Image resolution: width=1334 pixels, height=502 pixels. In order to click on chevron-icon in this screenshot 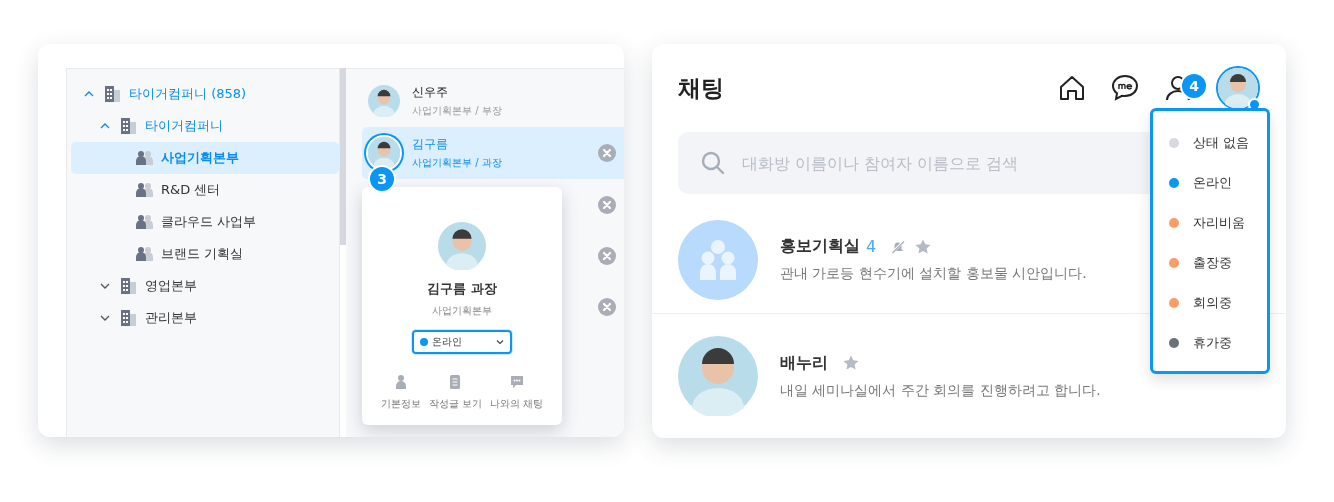, I will do `click(500, 342)`.